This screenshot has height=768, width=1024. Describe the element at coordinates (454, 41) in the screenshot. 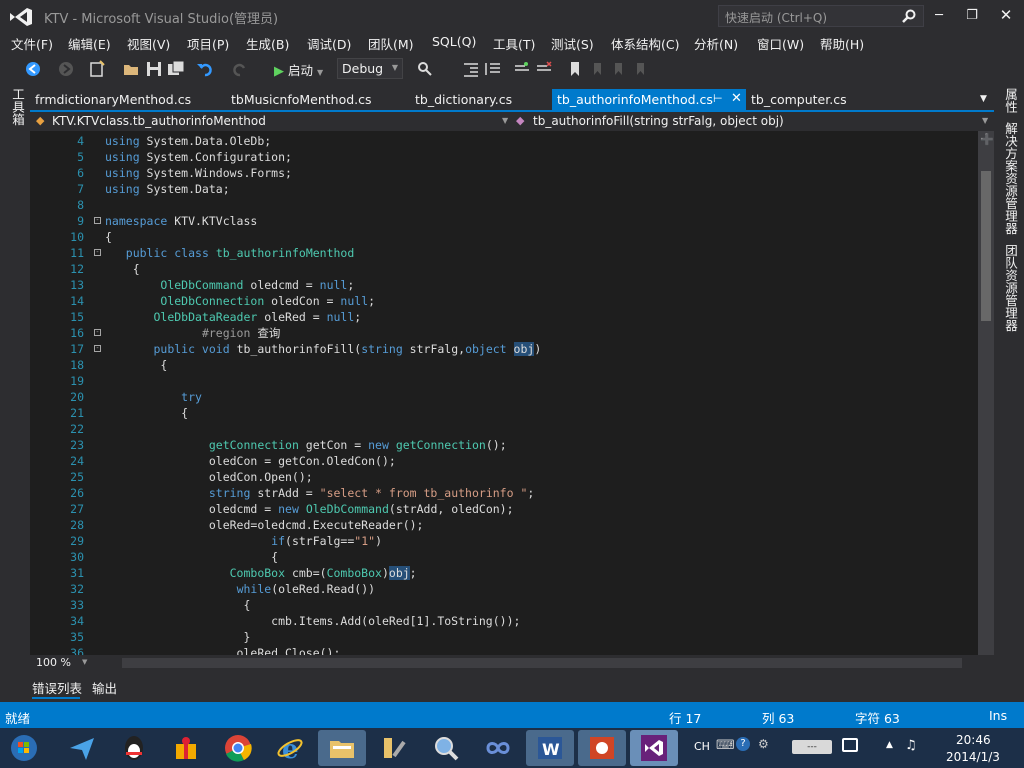

I see `menu-sql: SQL(Q)` at that location.